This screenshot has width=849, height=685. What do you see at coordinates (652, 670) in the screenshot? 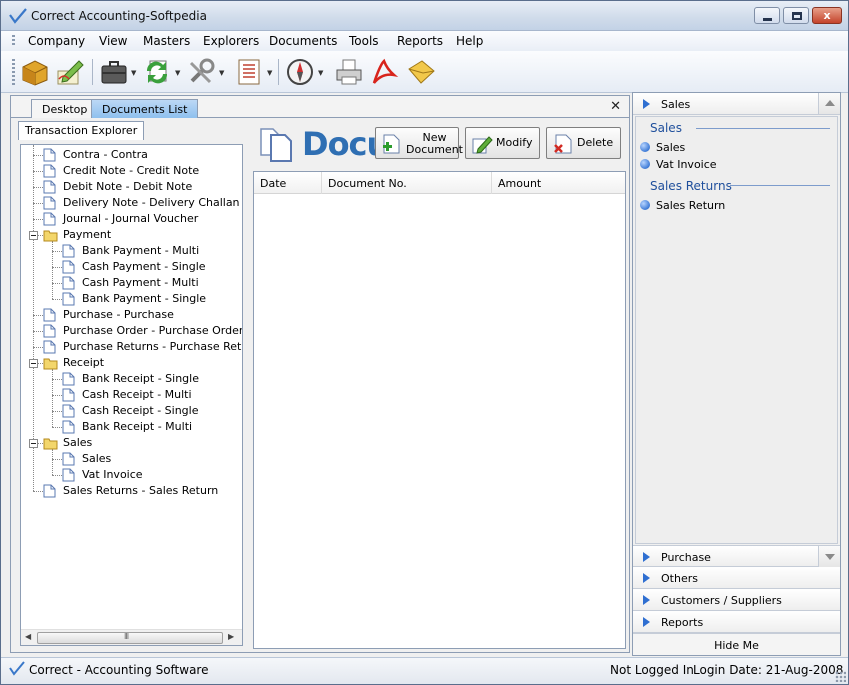
I see `status-login-state: Not Logged In` at bounding box center [652, 670].